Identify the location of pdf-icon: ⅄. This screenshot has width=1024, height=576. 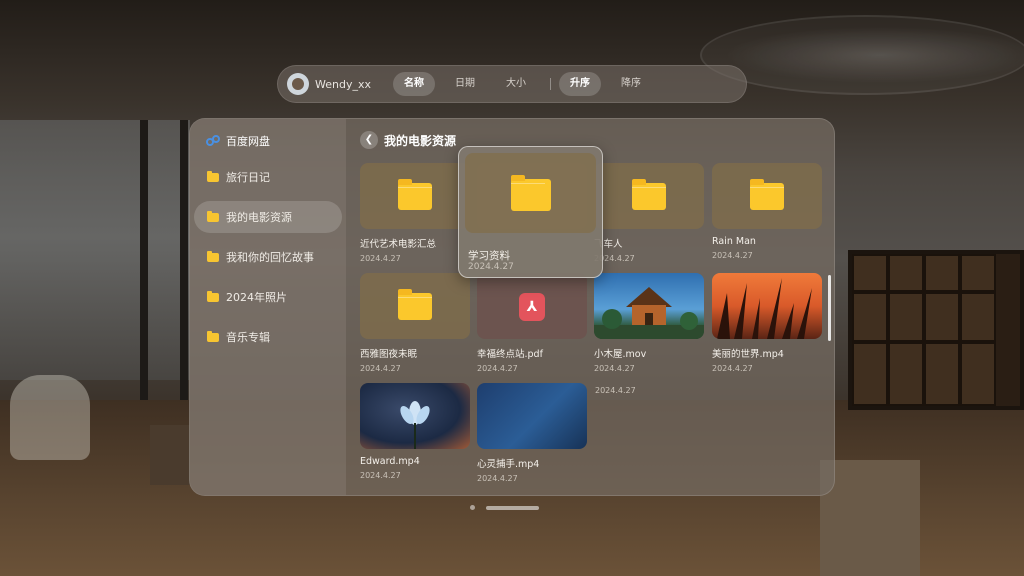
(532, 307).